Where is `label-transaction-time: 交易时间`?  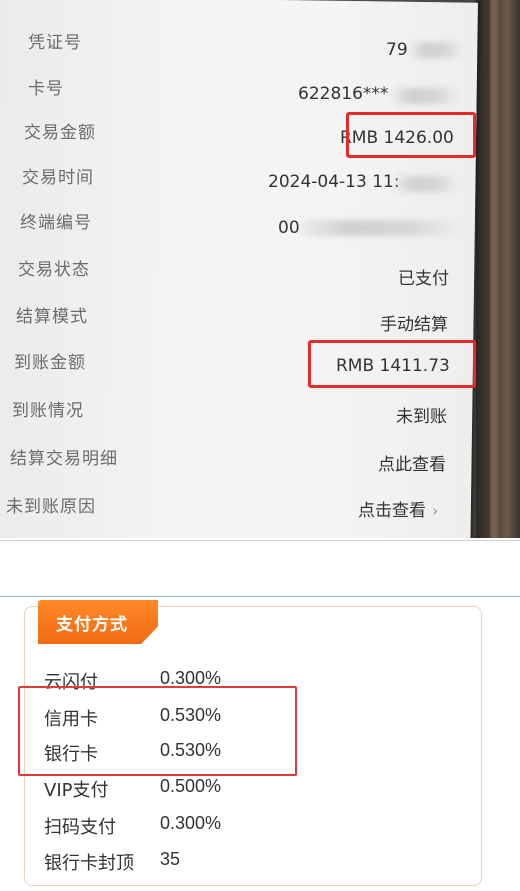 label-transaction-time: 交易时间 is located at coordinates (58, 178).